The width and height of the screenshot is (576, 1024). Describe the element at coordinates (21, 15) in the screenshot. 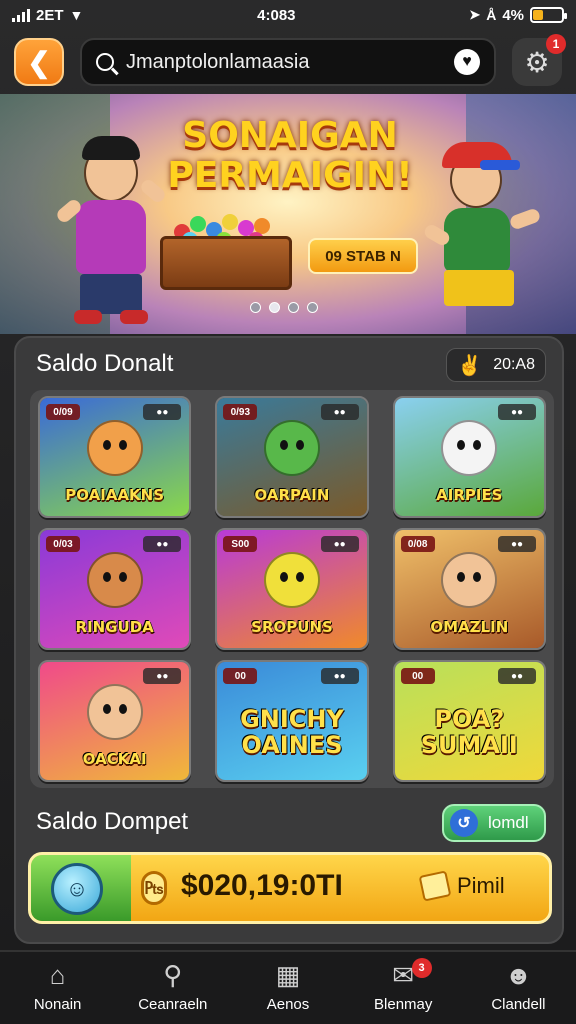

I see `signal-icon` at that location.